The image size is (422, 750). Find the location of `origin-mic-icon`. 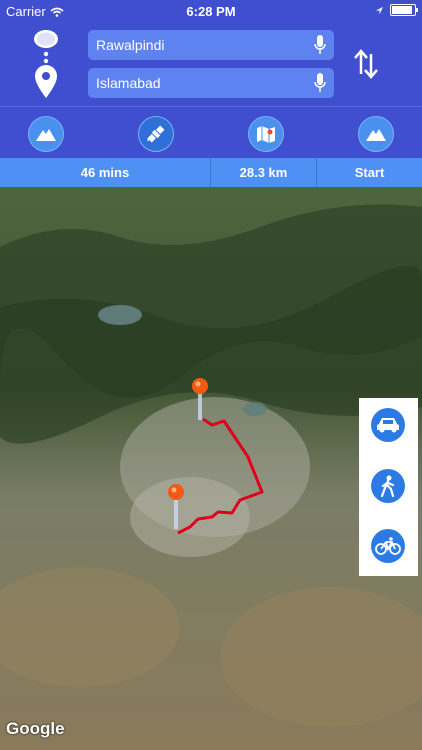

origin-mic-icon is located at coordinates (320, 45).